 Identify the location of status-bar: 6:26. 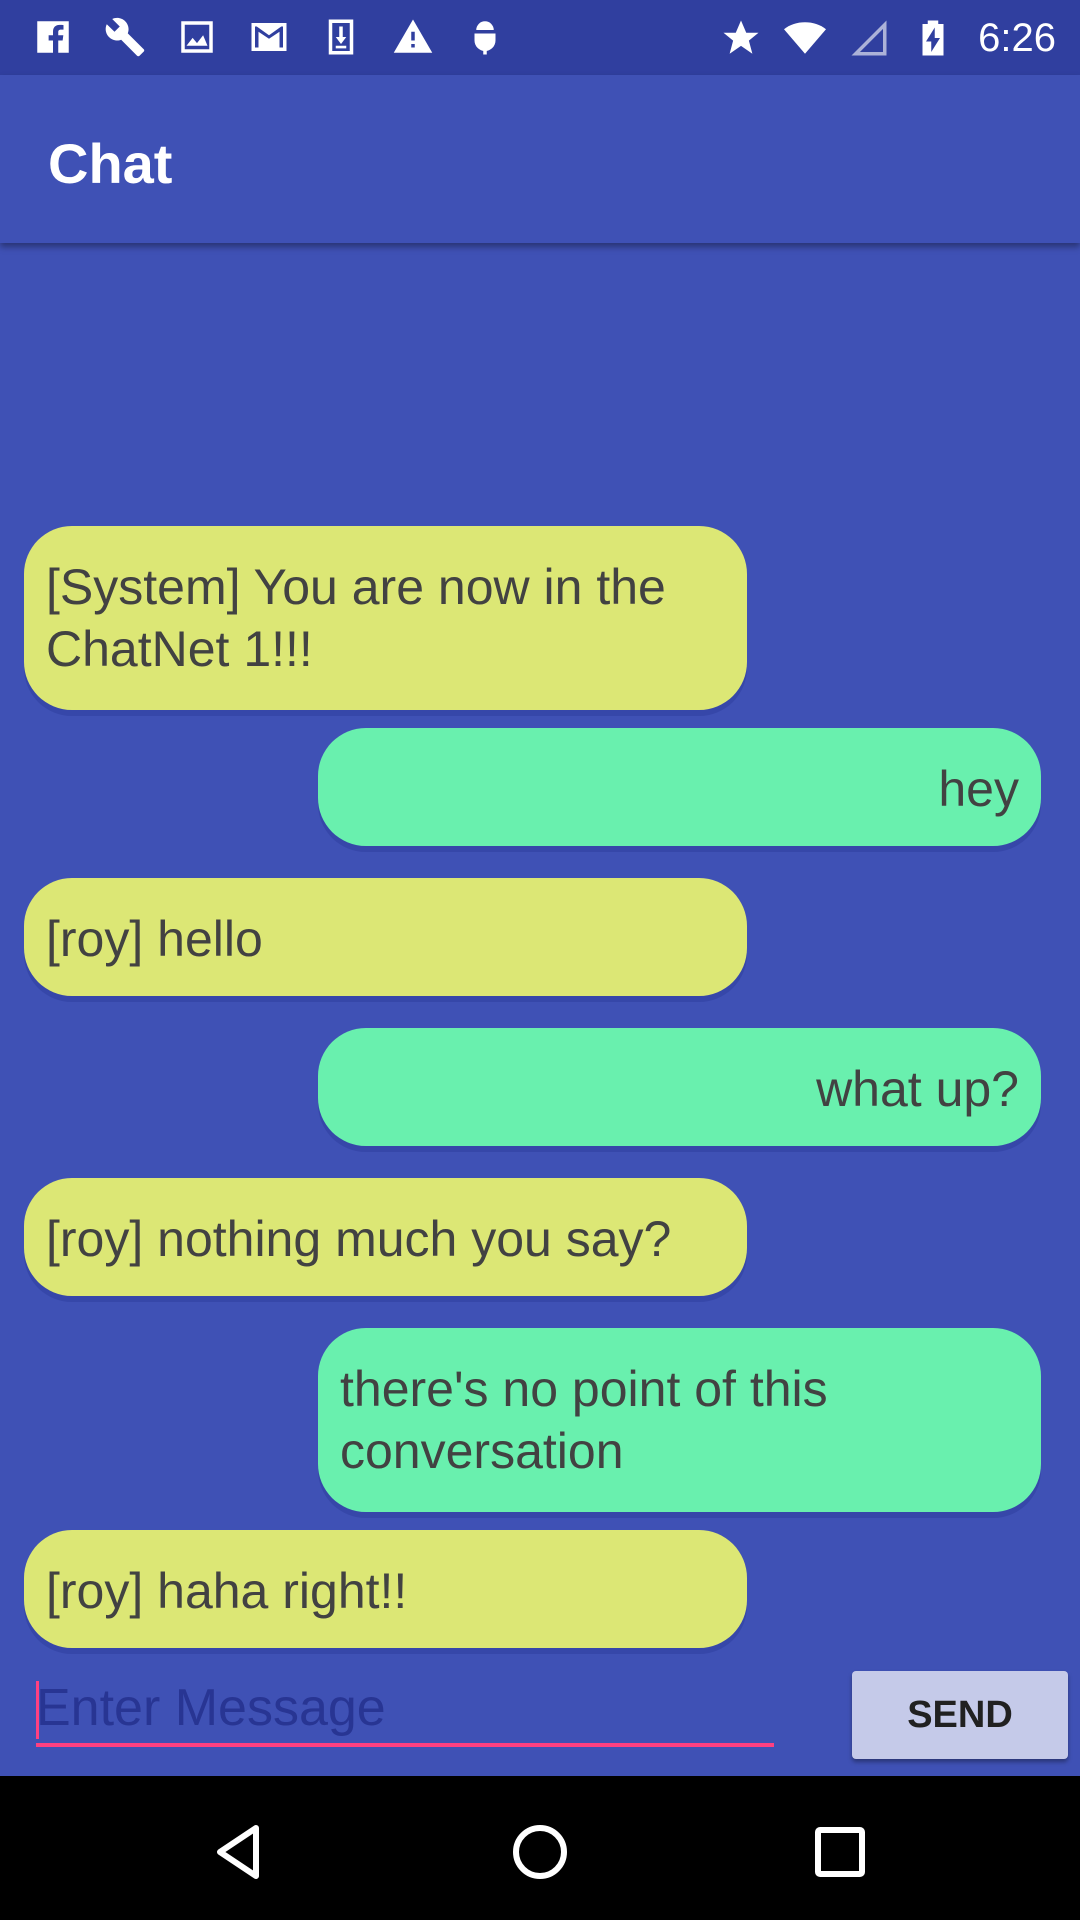
(540, 37).